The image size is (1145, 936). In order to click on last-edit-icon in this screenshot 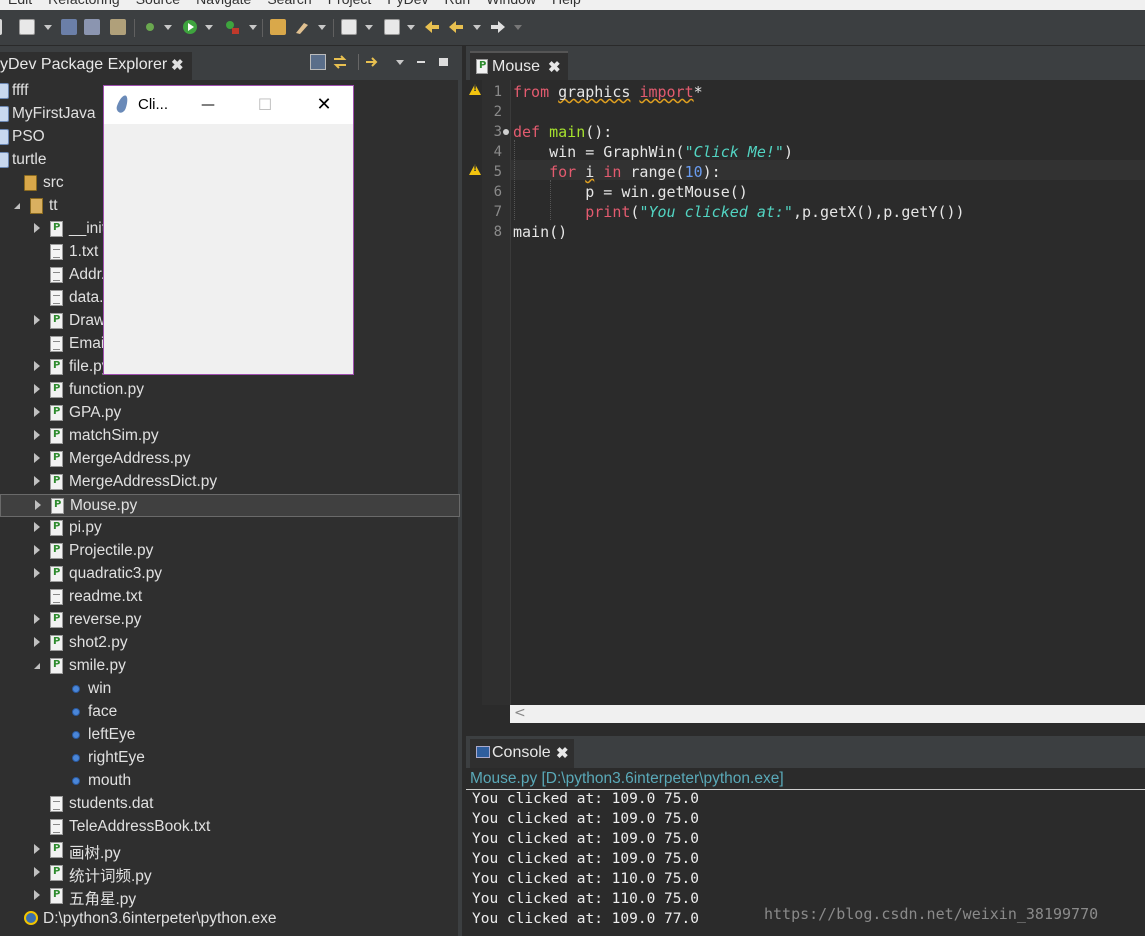, I will do `click(432, 27)`.